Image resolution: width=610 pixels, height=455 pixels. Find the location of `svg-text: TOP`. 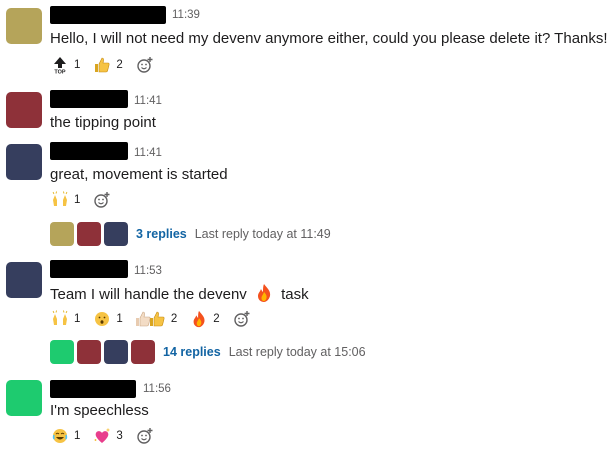

svg-text: TOP is located at coordinates (60, 72).